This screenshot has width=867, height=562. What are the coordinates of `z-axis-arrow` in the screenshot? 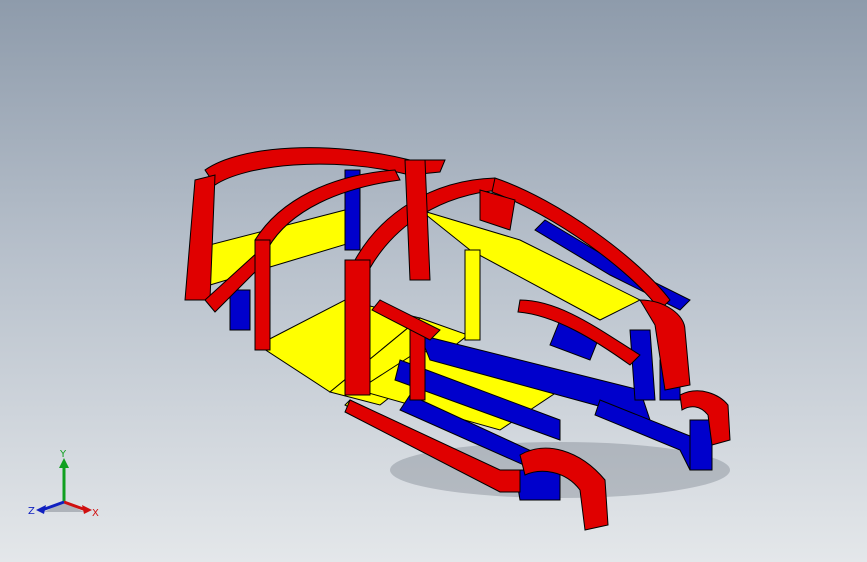 It's located at (41, 509).